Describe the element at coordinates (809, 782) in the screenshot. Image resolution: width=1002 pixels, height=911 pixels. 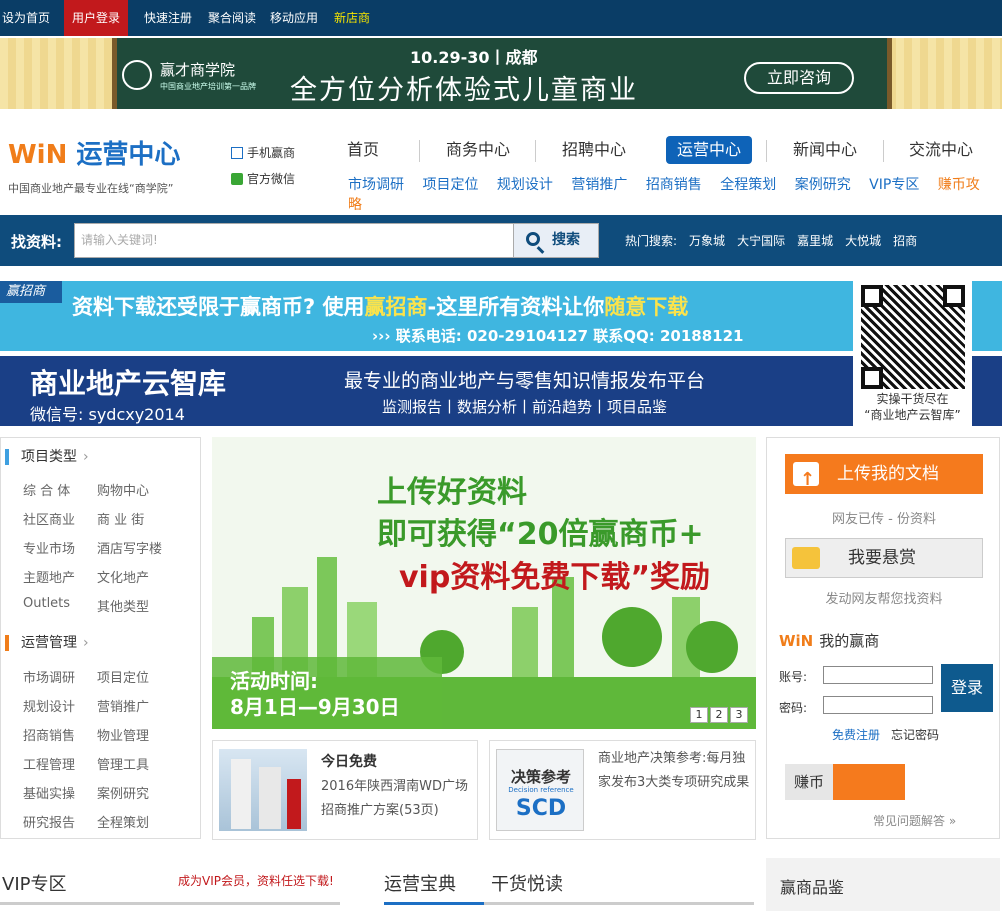
I see `earn-coin-label: 赚币` at that location.